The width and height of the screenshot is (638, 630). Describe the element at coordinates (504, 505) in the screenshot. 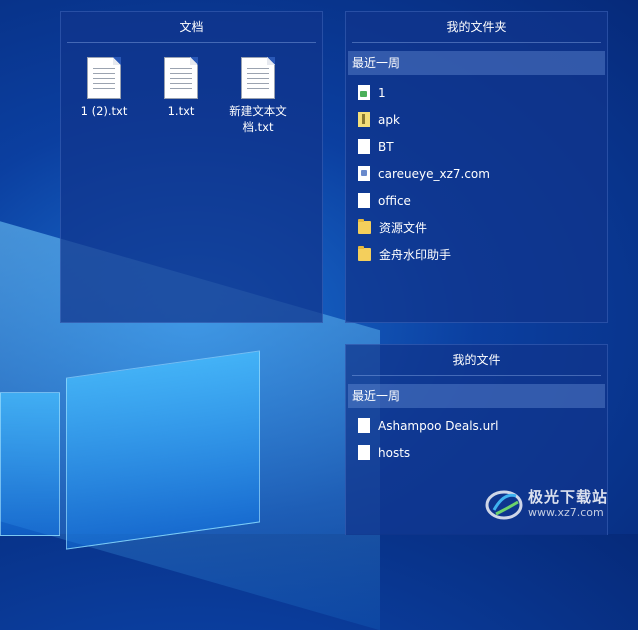

I see `watermark-logo-icon` at that location.